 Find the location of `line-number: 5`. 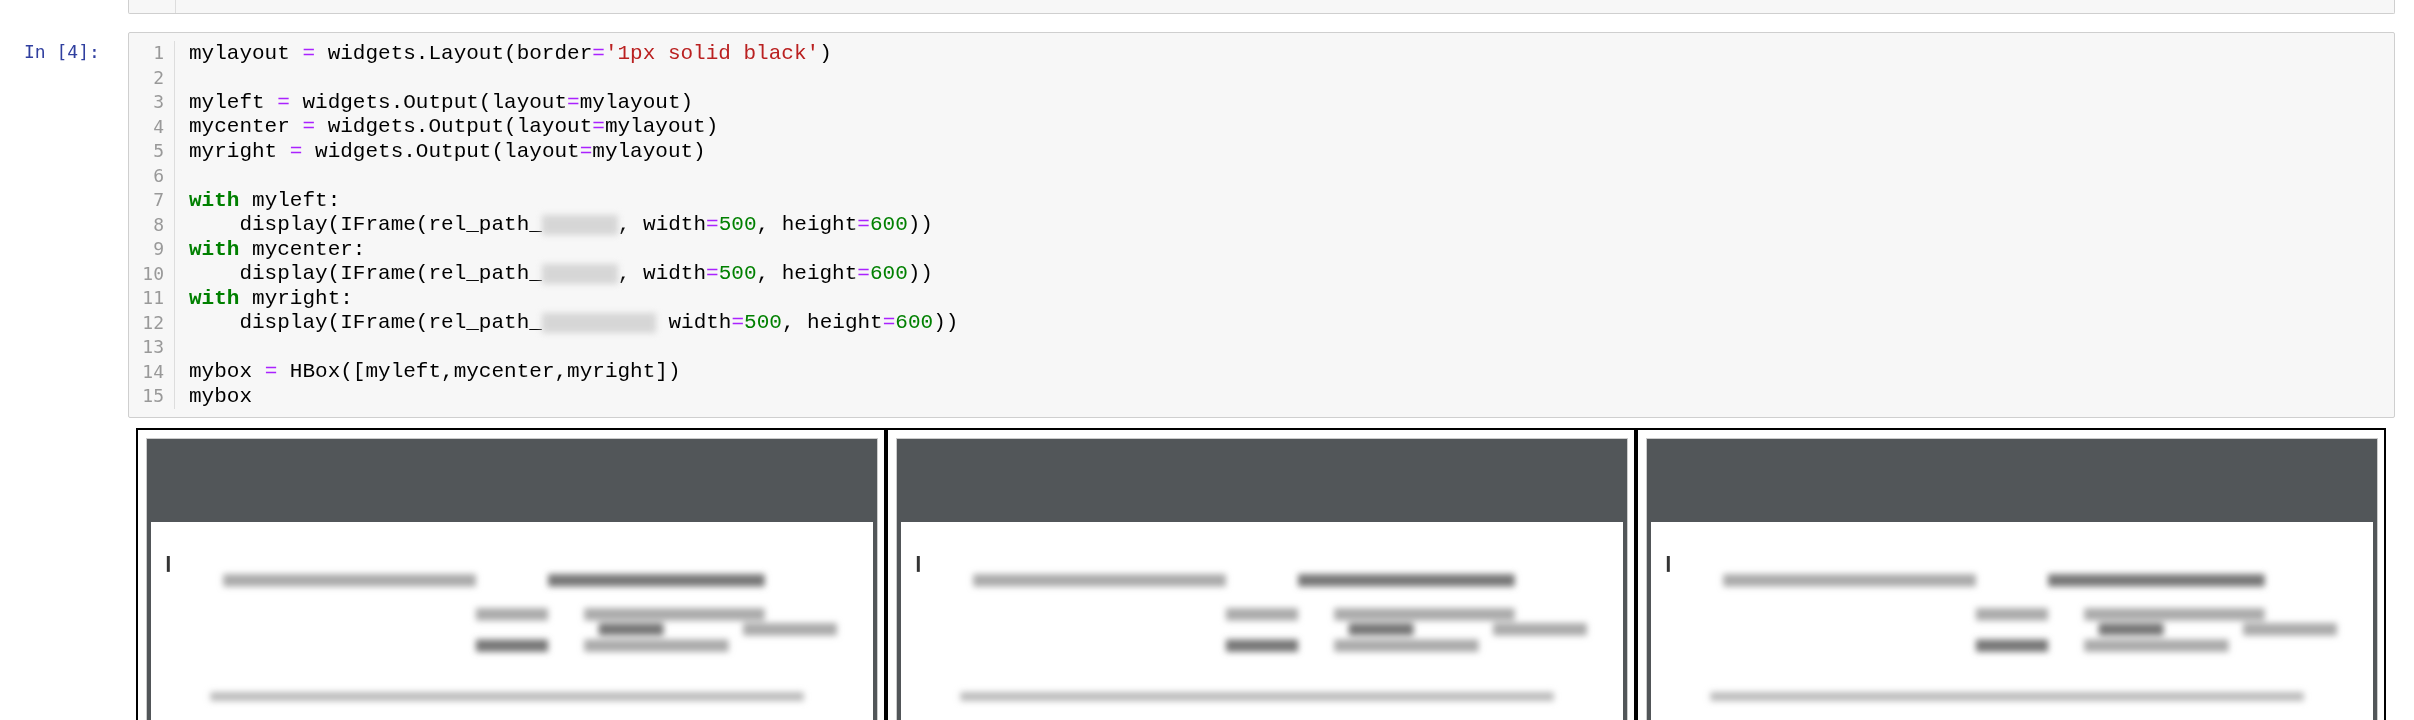

line-number: 5 is located at coordinates (158, 151).